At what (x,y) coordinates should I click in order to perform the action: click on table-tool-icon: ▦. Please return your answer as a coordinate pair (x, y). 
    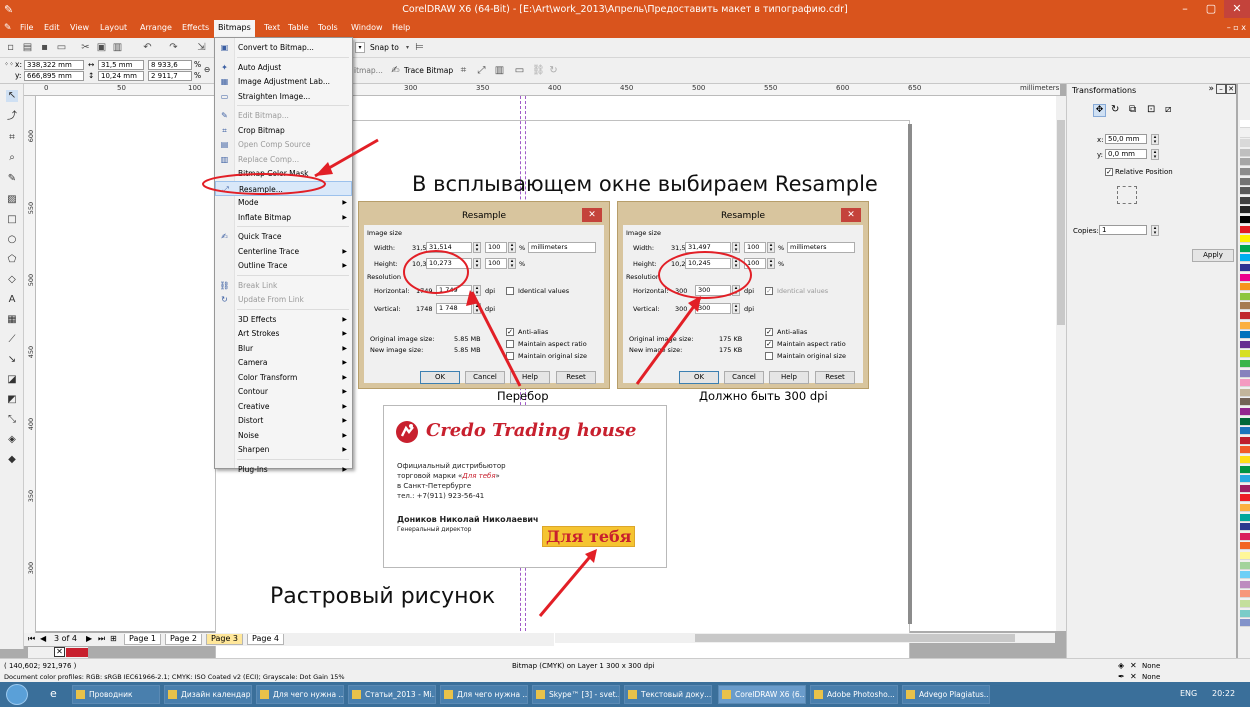
    Looking at the image, I should click on (12, 320).